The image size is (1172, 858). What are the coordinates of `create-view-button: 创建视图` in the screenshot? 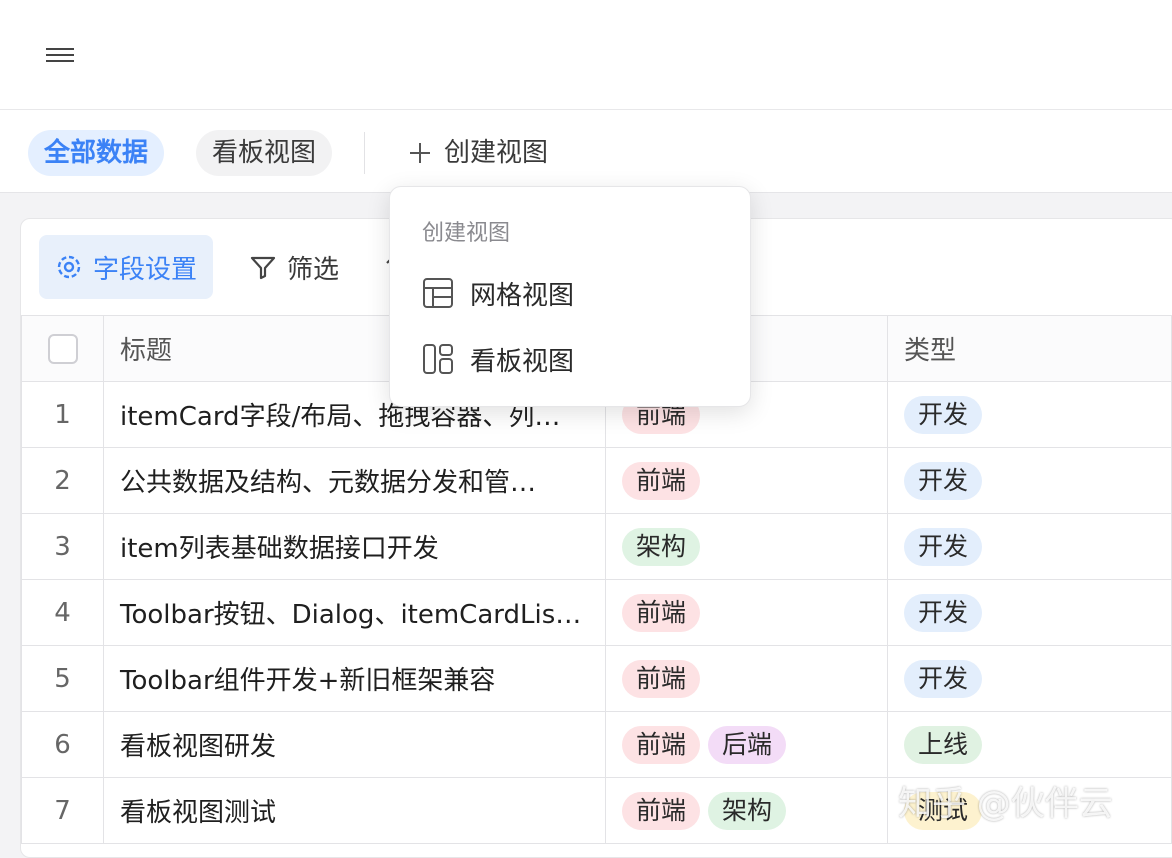 It's located at (478, 153).